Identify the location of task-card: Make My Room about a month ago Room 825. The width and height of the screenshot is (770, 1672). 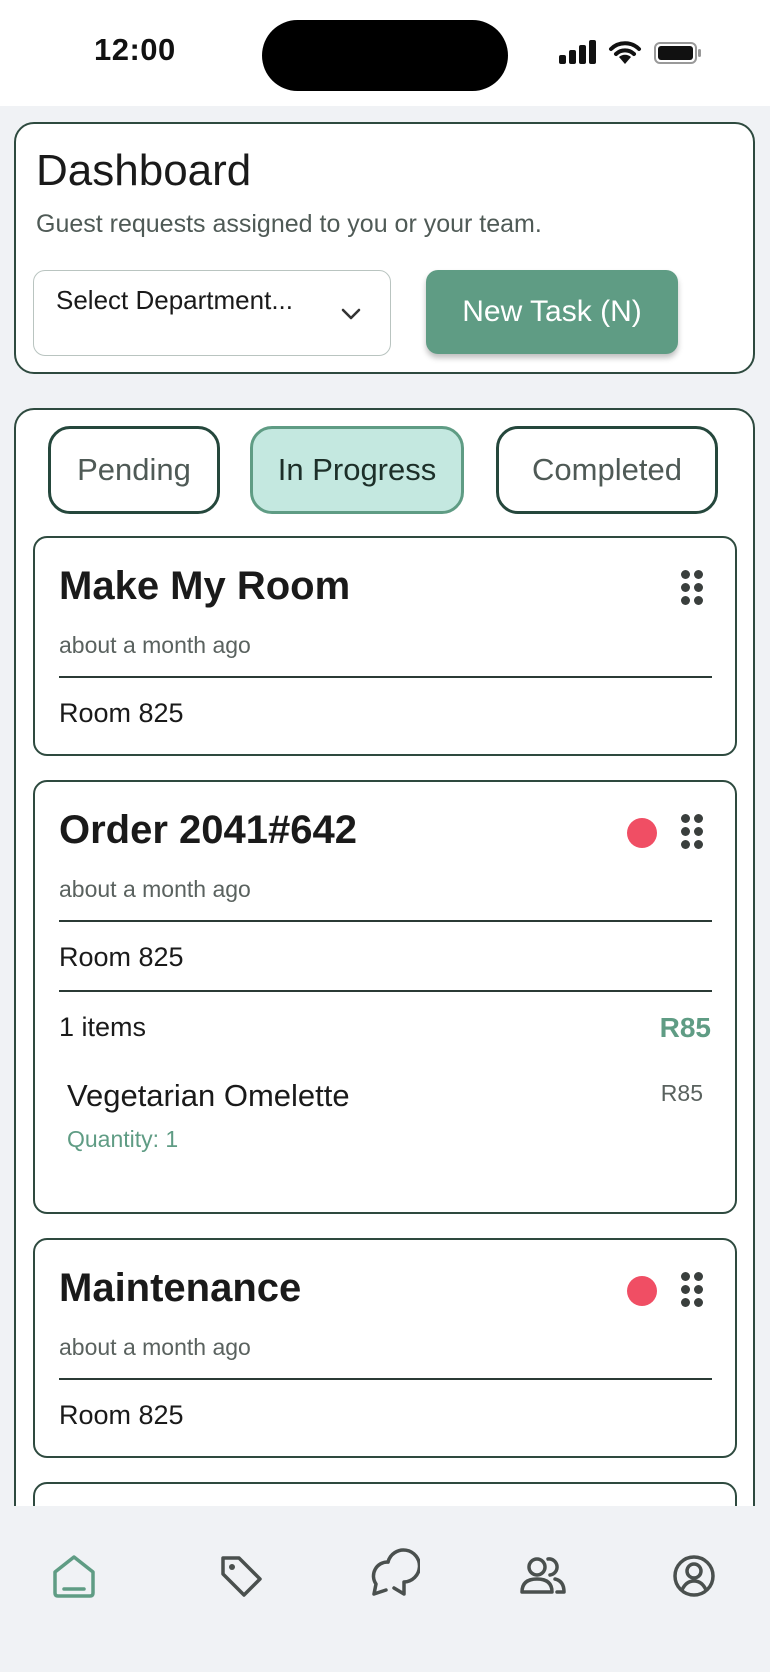
(385, 646).